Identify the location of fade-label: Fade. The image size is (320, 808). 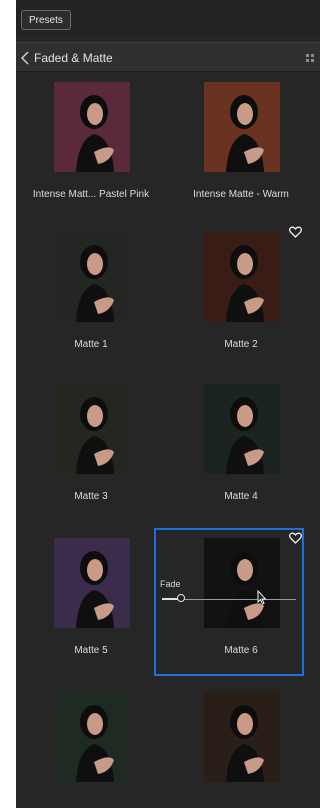
(170, 584).